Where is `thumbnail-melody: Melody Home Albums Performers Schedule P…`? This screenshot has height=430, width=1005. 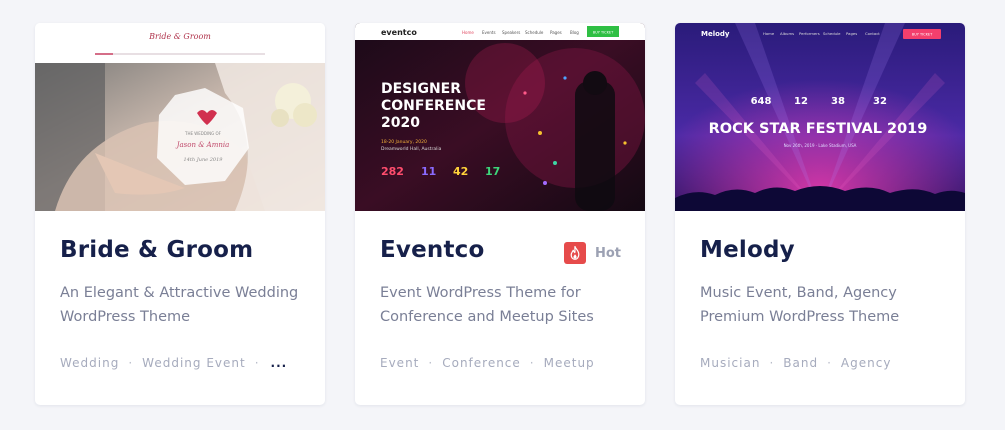
thumbnail-melody: Melody Home Albums Performers Schedule P… is located at coordinates (820, 117).